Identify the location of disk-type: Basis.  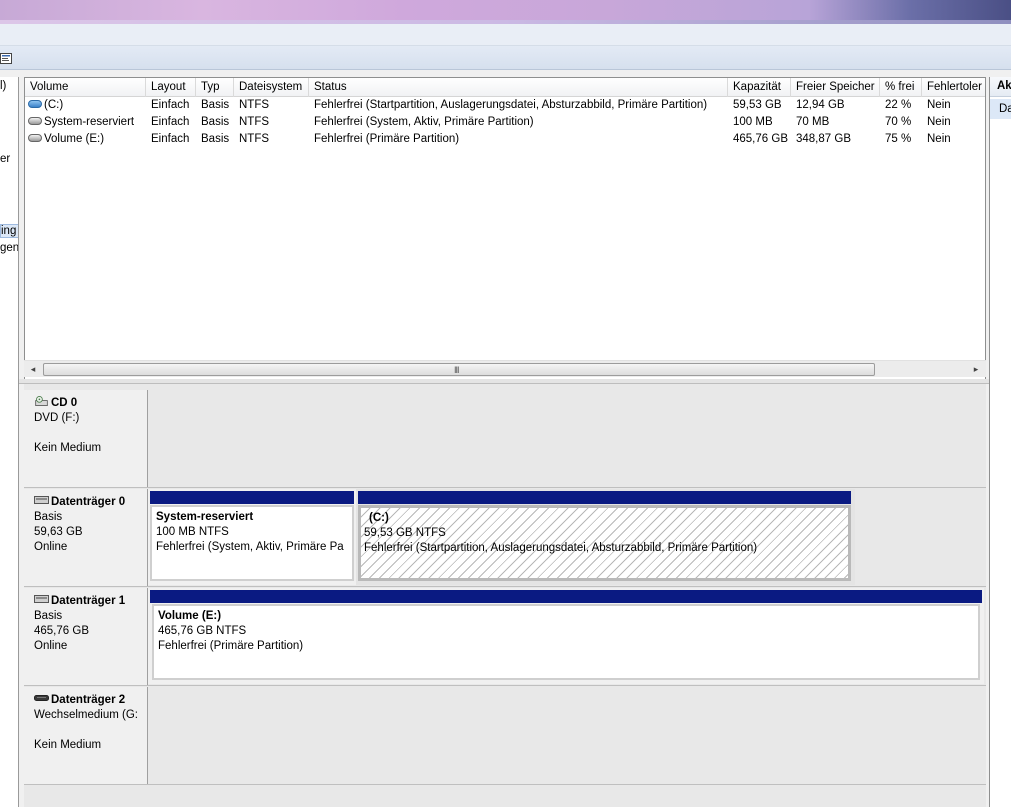
(48, 616).